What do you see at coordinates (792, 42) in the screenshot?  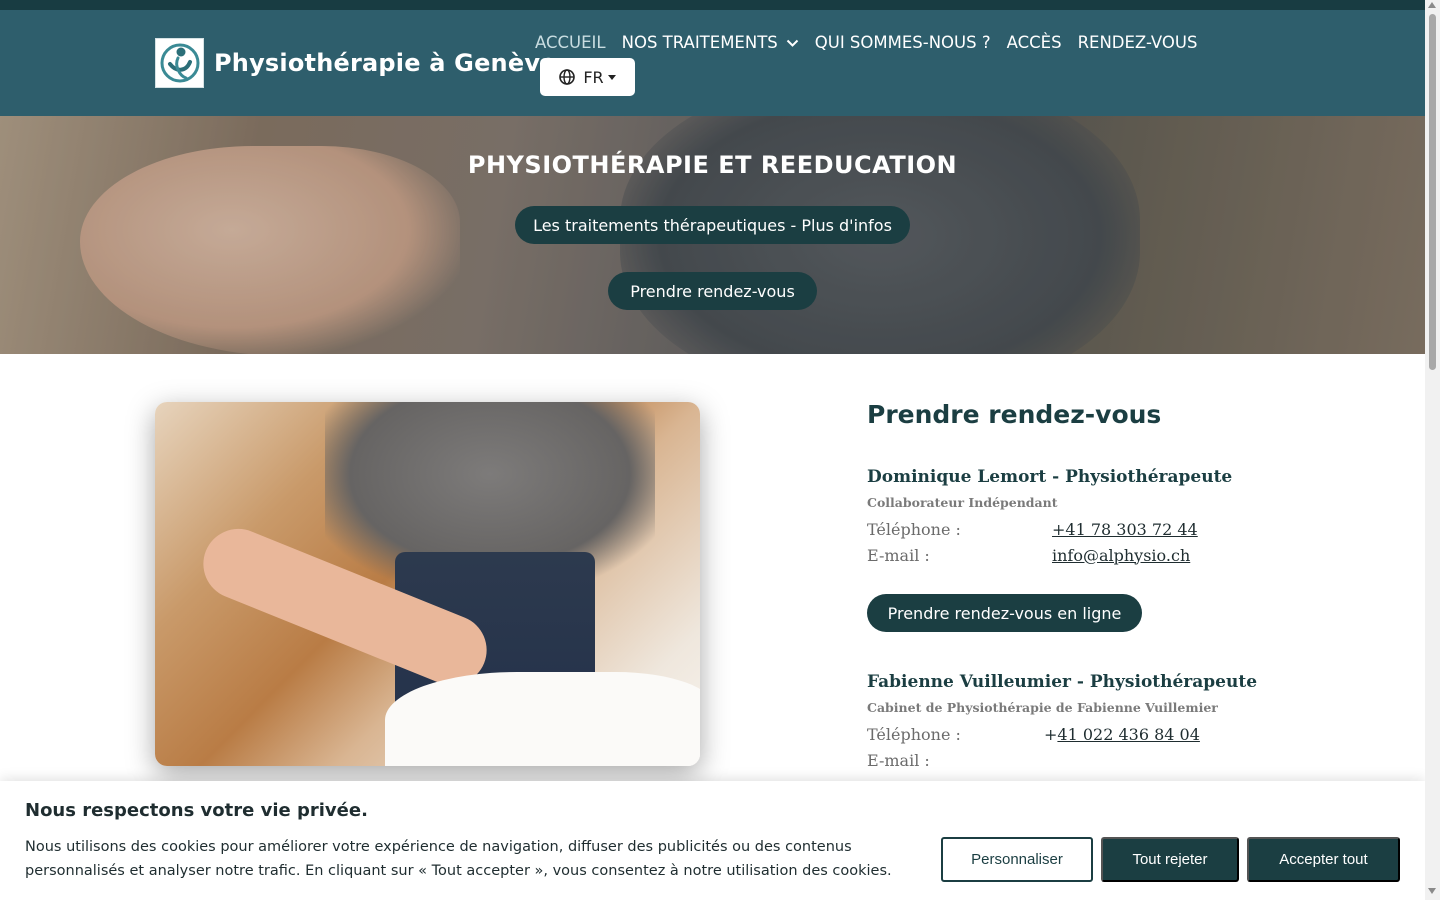 I see `chevron-down-icon` at bounding box center [792, 42].